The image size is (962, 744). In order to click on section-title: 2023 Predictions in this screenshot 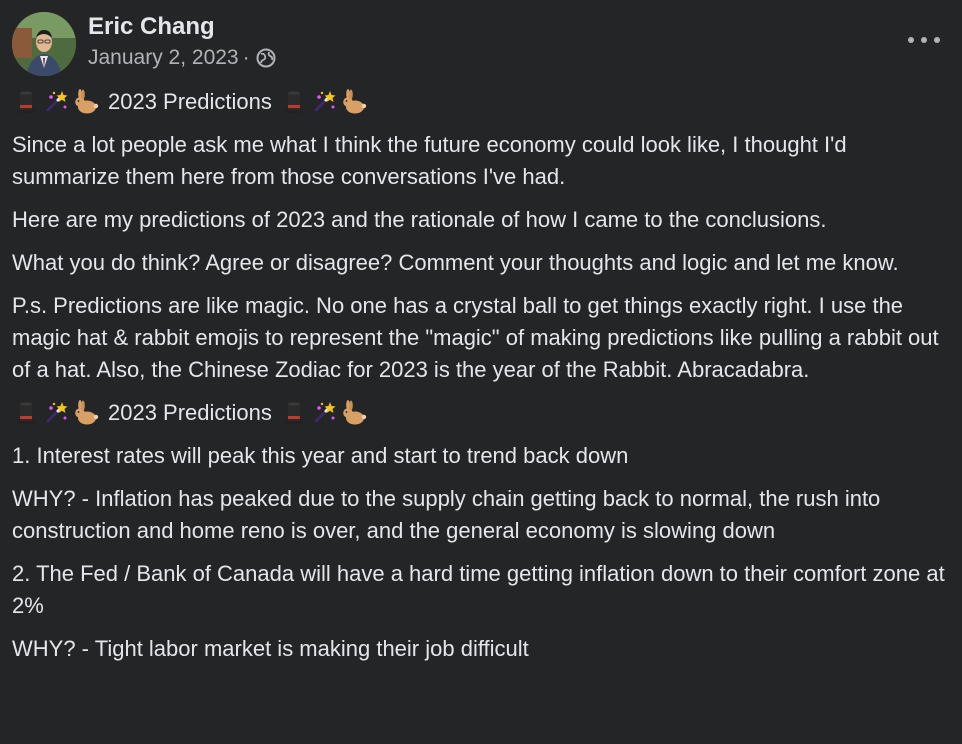, I will do `click(190, 412)`.